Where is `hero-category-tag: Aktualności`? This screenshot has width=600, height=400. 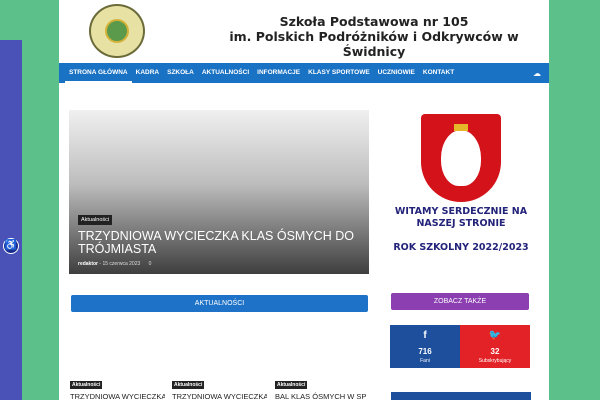
hero-category-tag: Aktualności is located at coordinates (95, 220).